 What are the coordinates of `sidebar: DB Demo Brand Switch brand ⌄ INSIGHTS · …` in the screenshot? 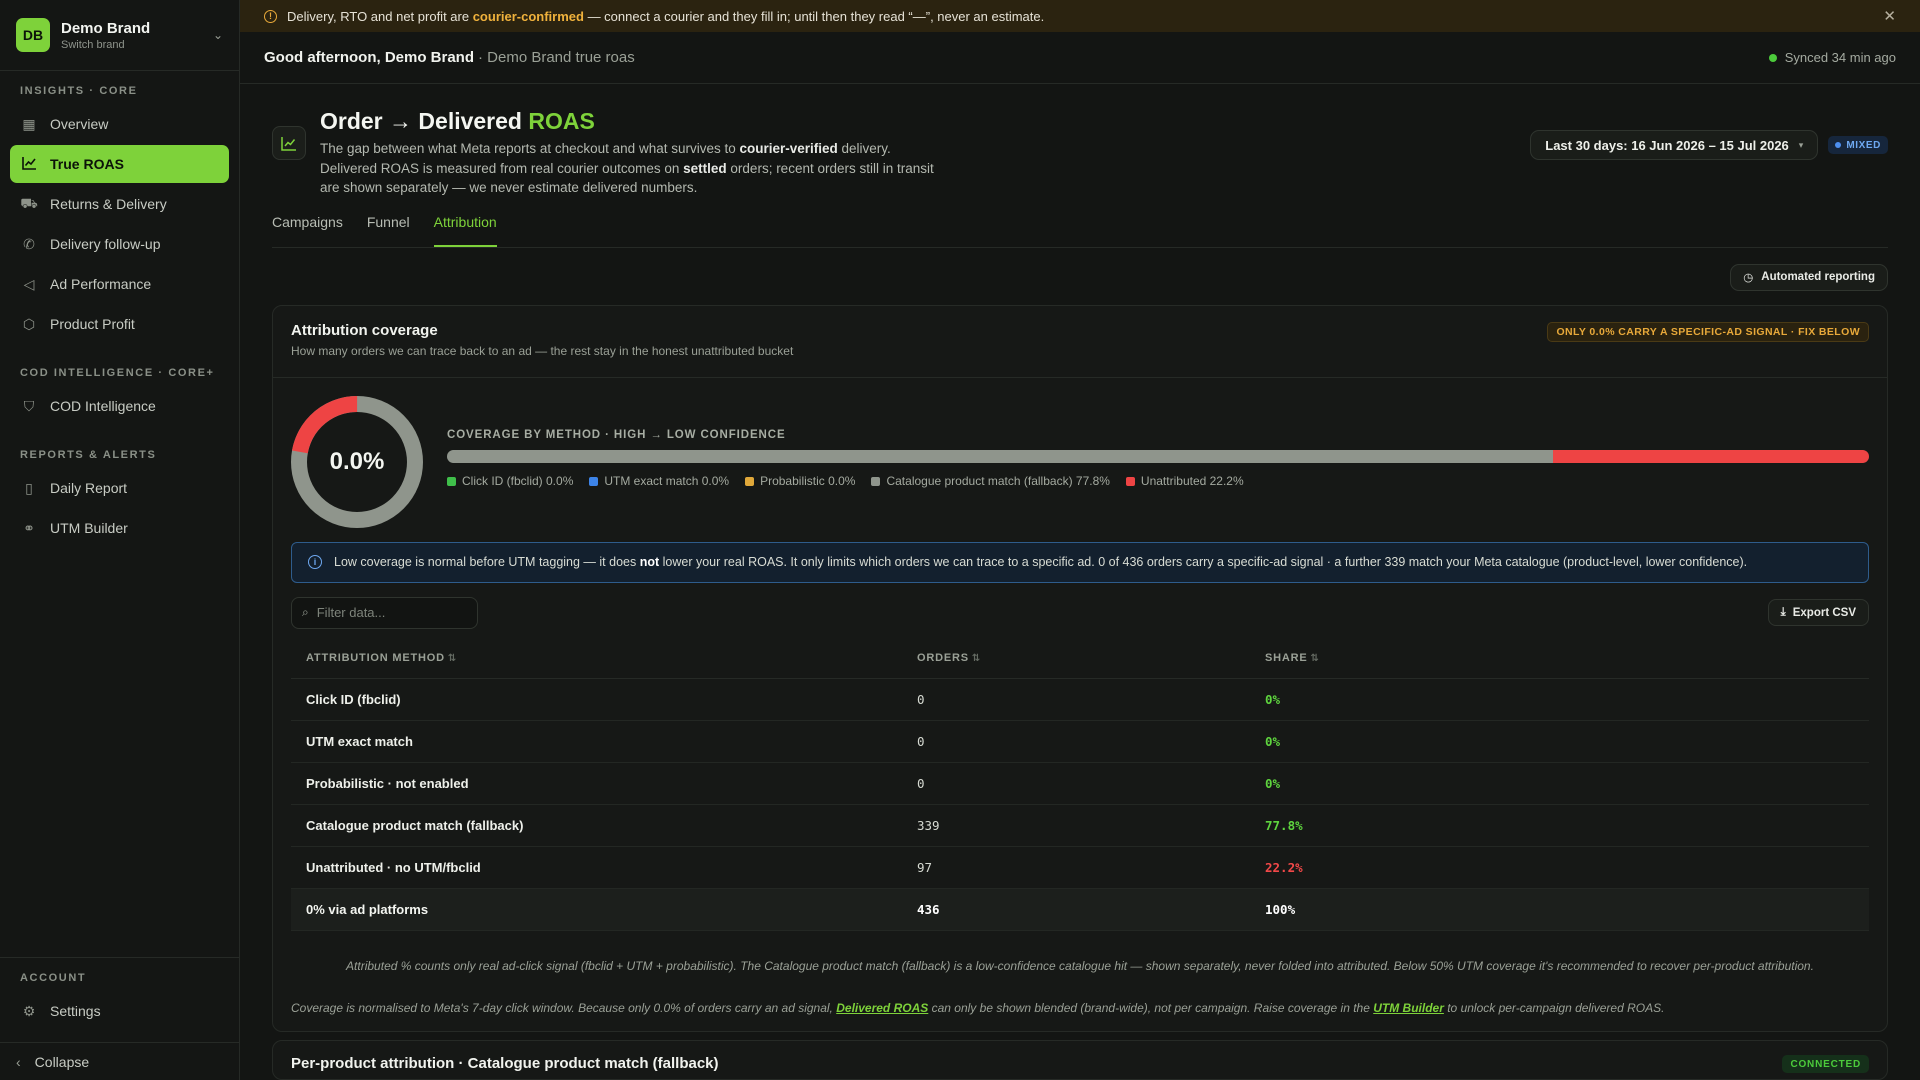 It's located at (120, 540).